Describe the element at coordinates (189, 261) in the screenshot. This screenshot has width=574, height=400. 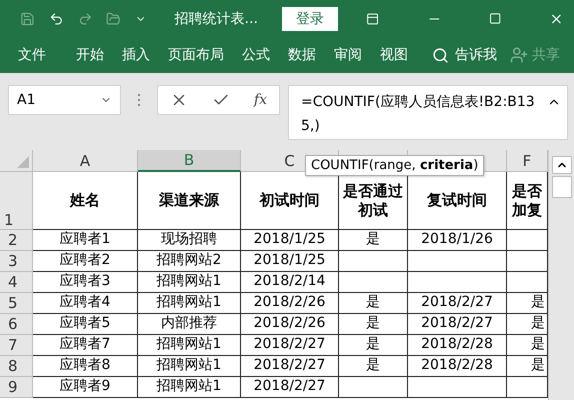
I see `table-cell: 招聘网站2` at that location.